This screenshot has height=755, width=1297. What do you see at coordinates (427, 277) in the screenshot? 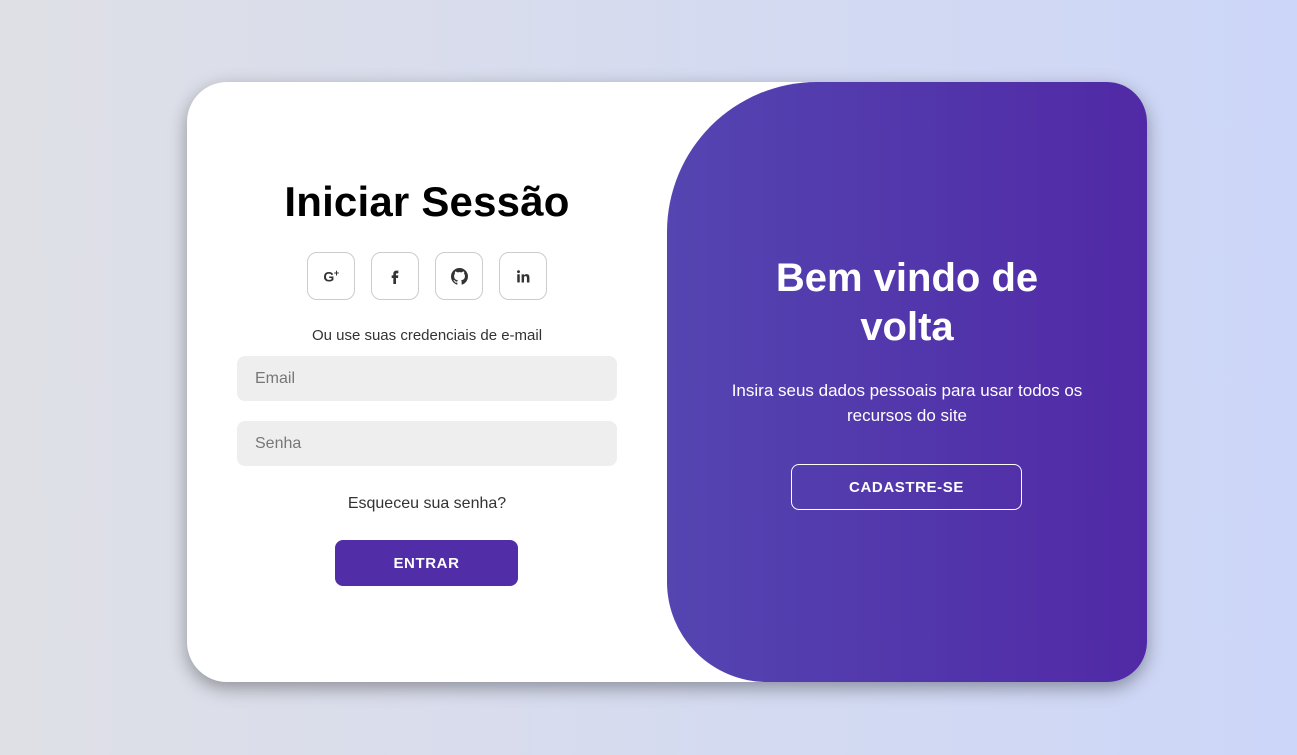
I see `social-login-group: G+` at bounding box center [427, 277].